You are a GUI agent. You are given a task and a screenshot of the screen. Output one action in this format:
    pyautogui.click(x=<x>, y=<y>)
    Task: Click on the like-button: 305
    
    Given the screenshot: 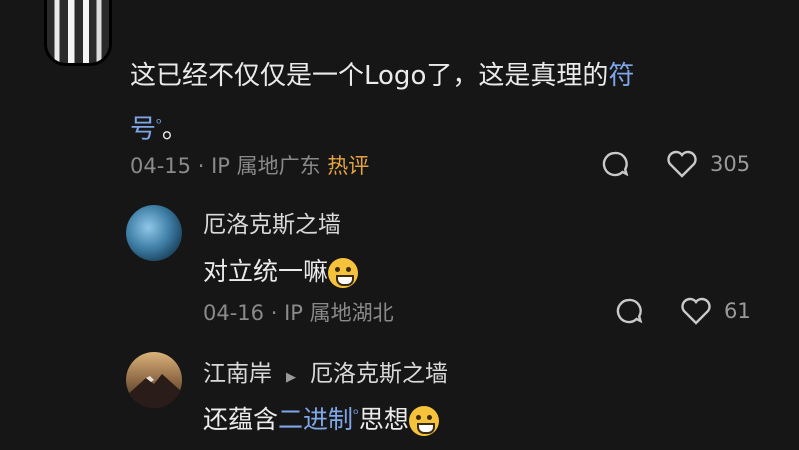 What is the action you would take?
    pyautogui.click(x=708, y=164)
    